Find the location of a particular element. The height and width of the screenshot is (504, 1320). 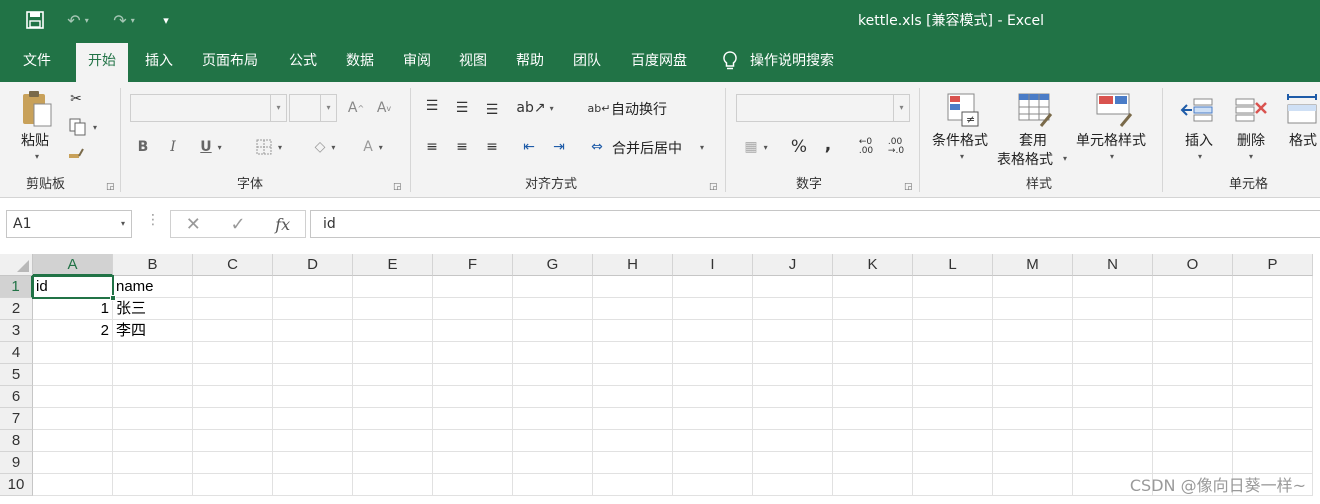

cell-m6 is located at coordinates (1033, 397).